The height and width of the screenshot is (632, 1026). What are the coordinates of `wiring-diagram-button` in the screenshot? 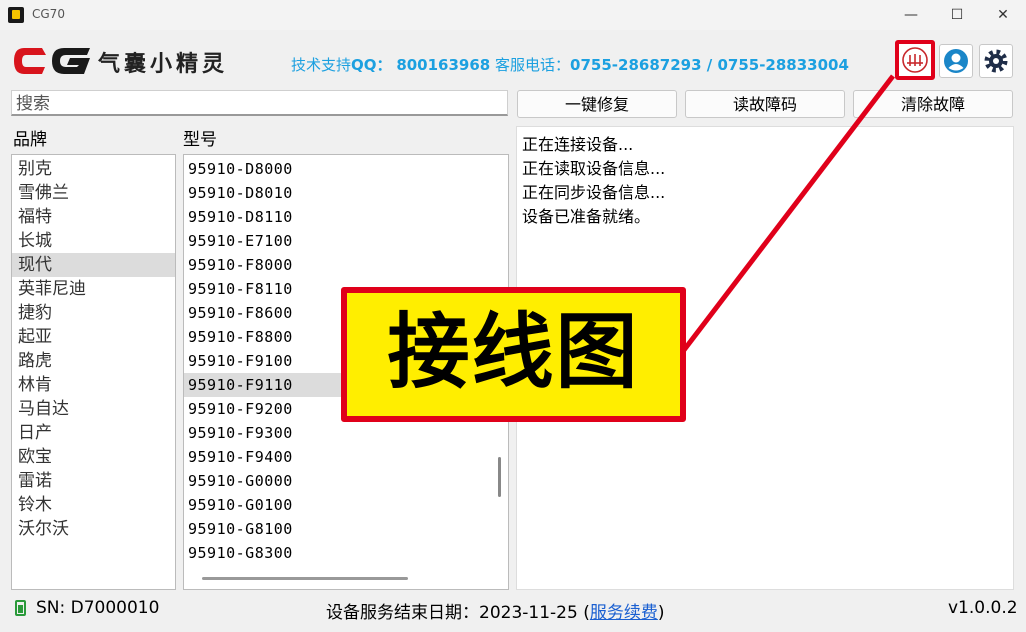 It's located at (915, 60).